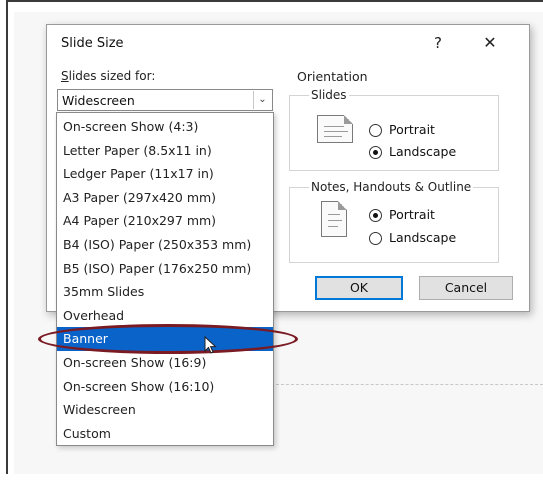 The image size is (543, 480). I want to click on list-item: Custom, so click(165, 434).